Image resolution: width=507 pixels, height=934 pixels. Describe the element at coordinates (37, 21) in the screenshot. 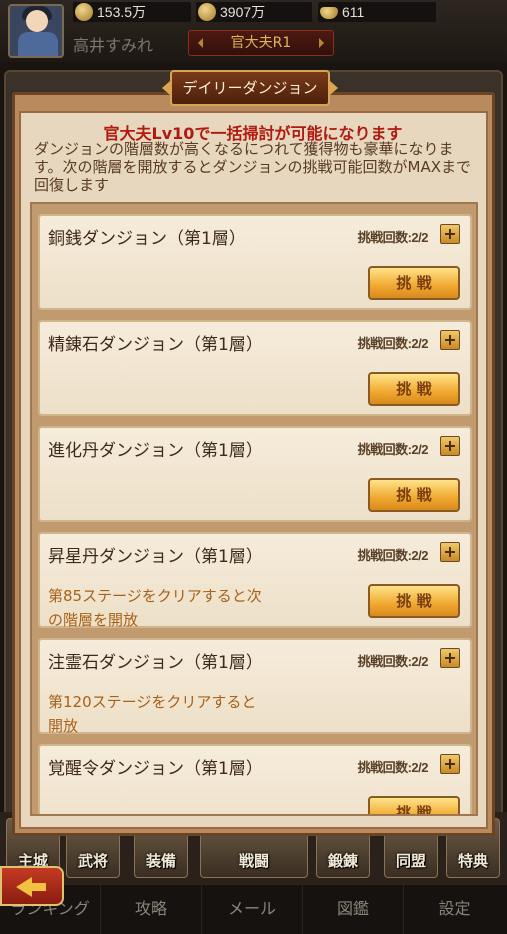

I see `avatar-face` at that location.